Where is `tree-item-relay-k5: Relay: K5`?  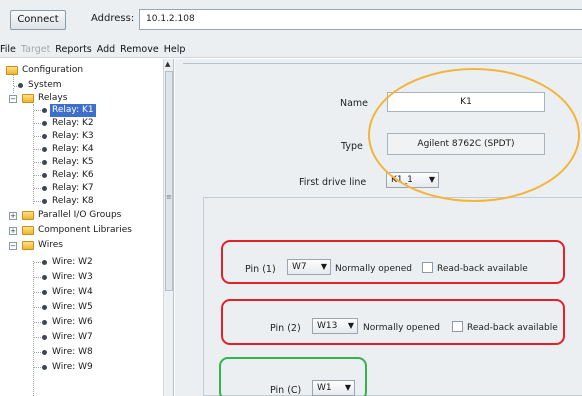 tree-item-relay-k5: Relay: K5 is located at coordinates (73, 162).